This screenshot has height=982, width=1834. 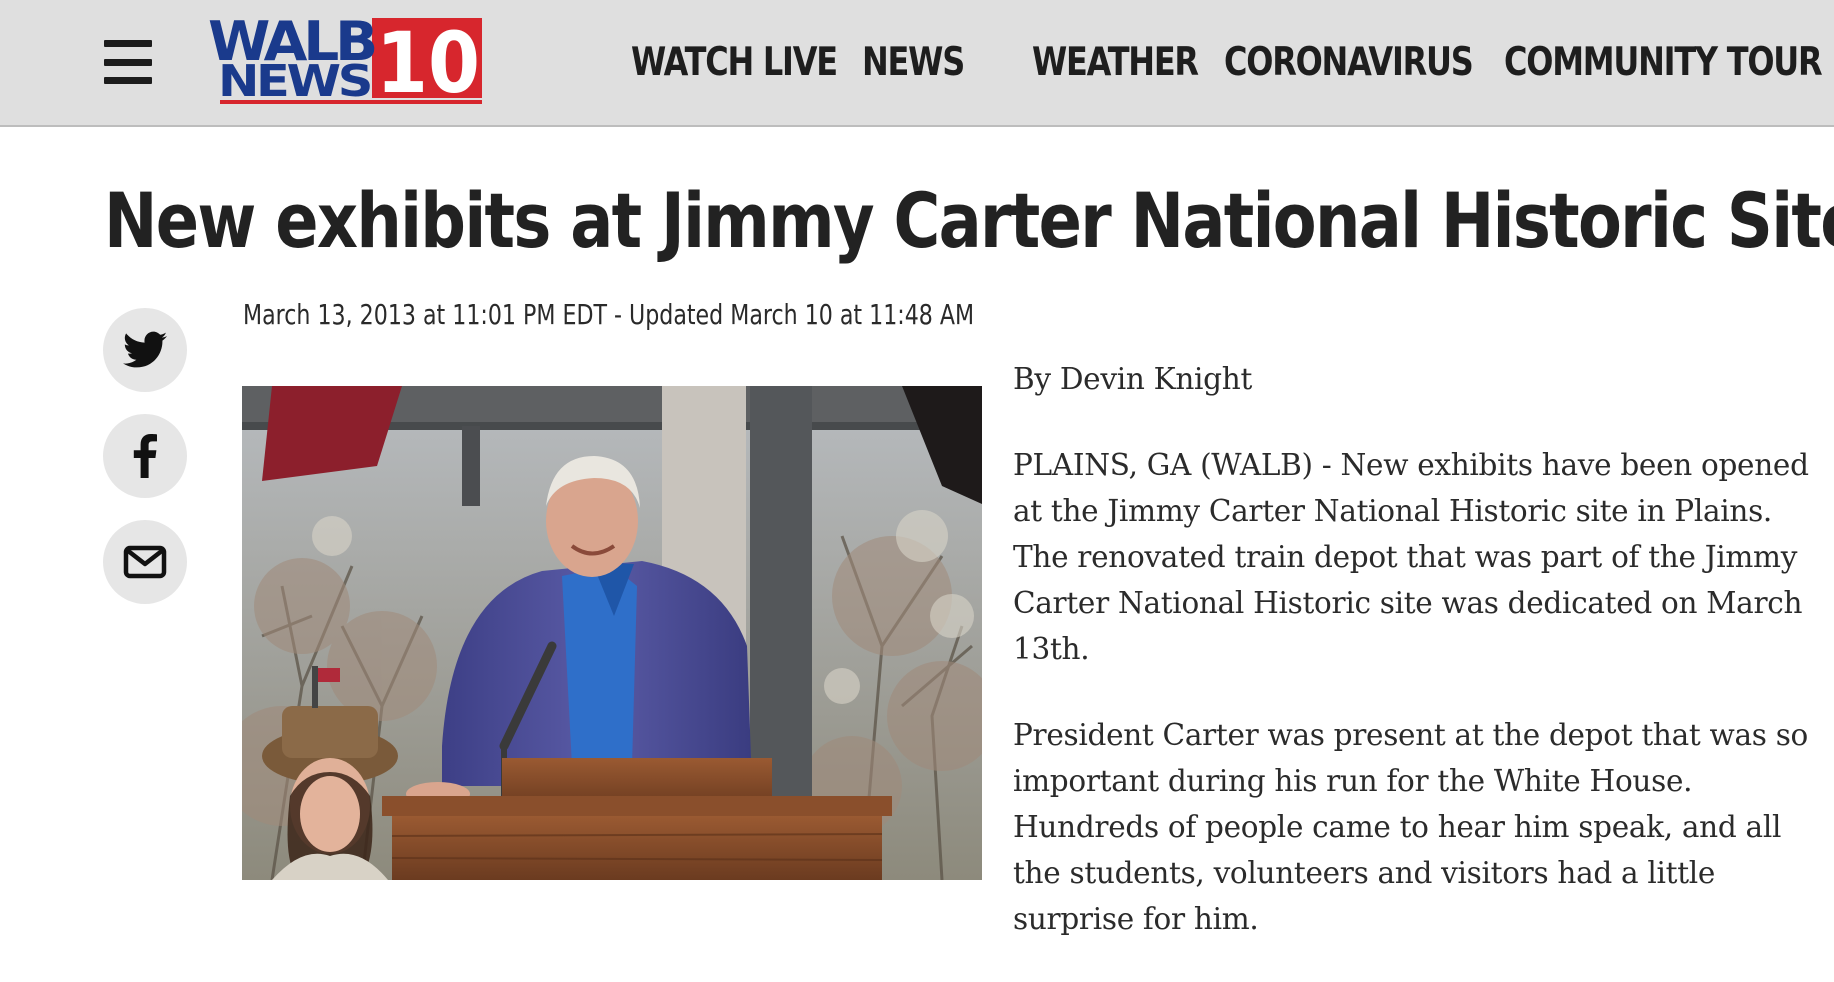 What do you see at coordinates (734, 62) in the screenshot?
I see `nav-link-watch-live: WATCH LIVE` at bounding box center [734, 62].